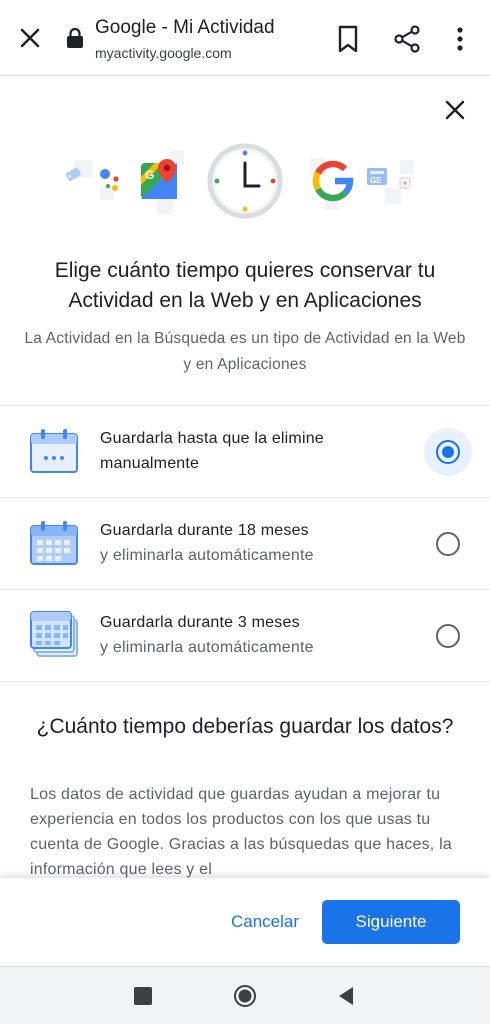  What do you see at coordinates (149, 175) in the screenshot?
I see `svg-text: G` at bounding box center [149, 175].